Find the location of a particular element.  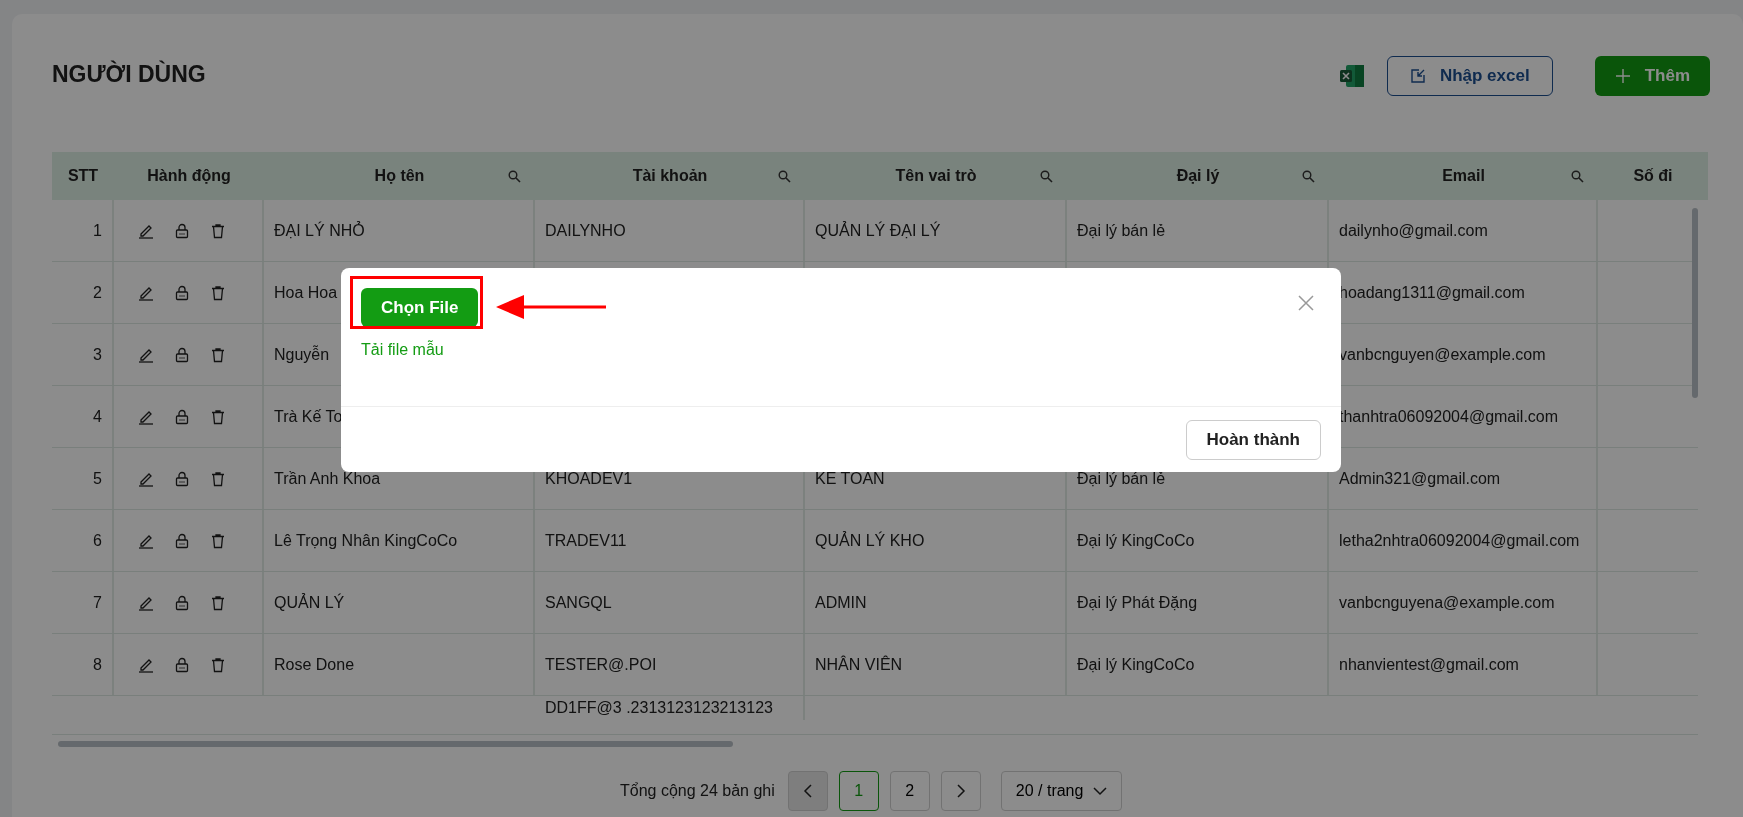

table-cell-text: hoadang1311@gmail.com is located at coordinates (1432, 292).